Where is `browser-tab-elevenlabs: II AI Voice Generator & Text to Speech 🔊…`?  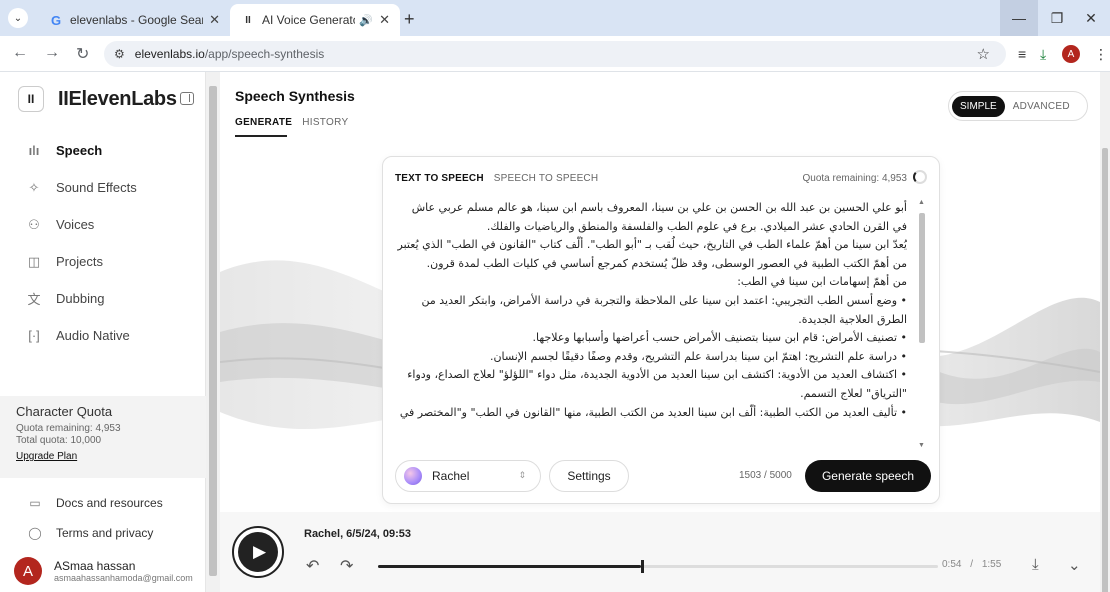 browser-tab-elevenlabs: II AI Voice Generator & Text to Speech 🔊… is located at coordinates (315, 20).